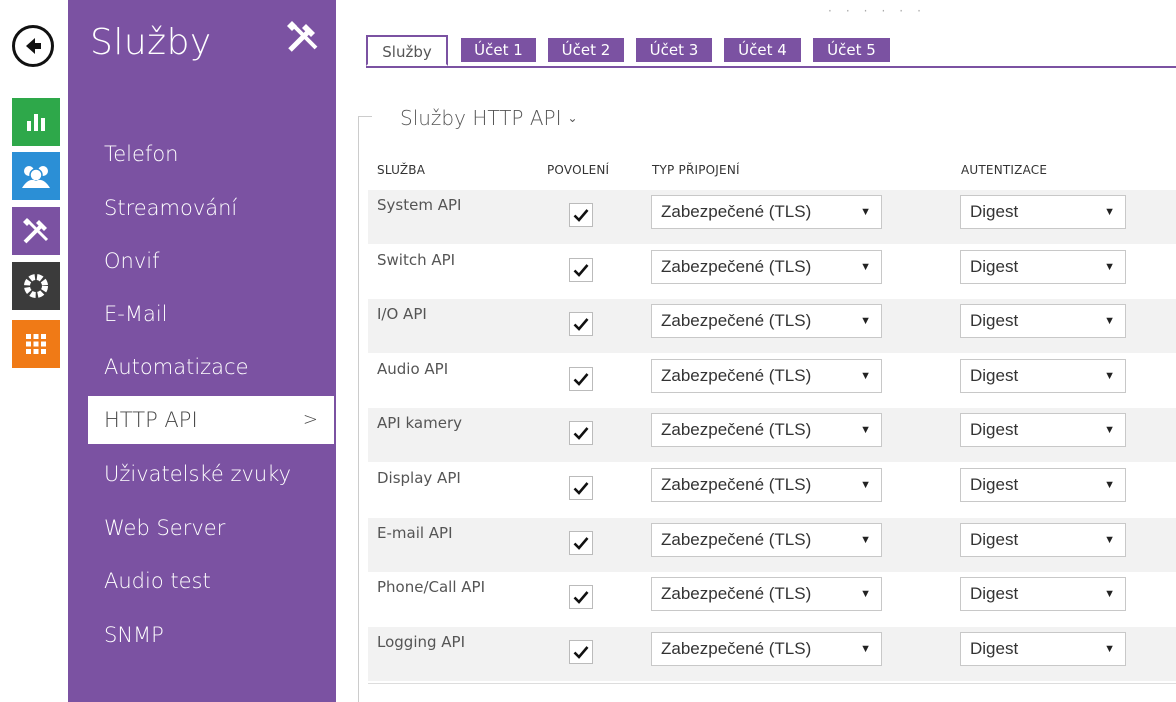 This screenshot has height=702, width=1176. I want to click on chevron-down-icon: ⌄, so click(572, 118).